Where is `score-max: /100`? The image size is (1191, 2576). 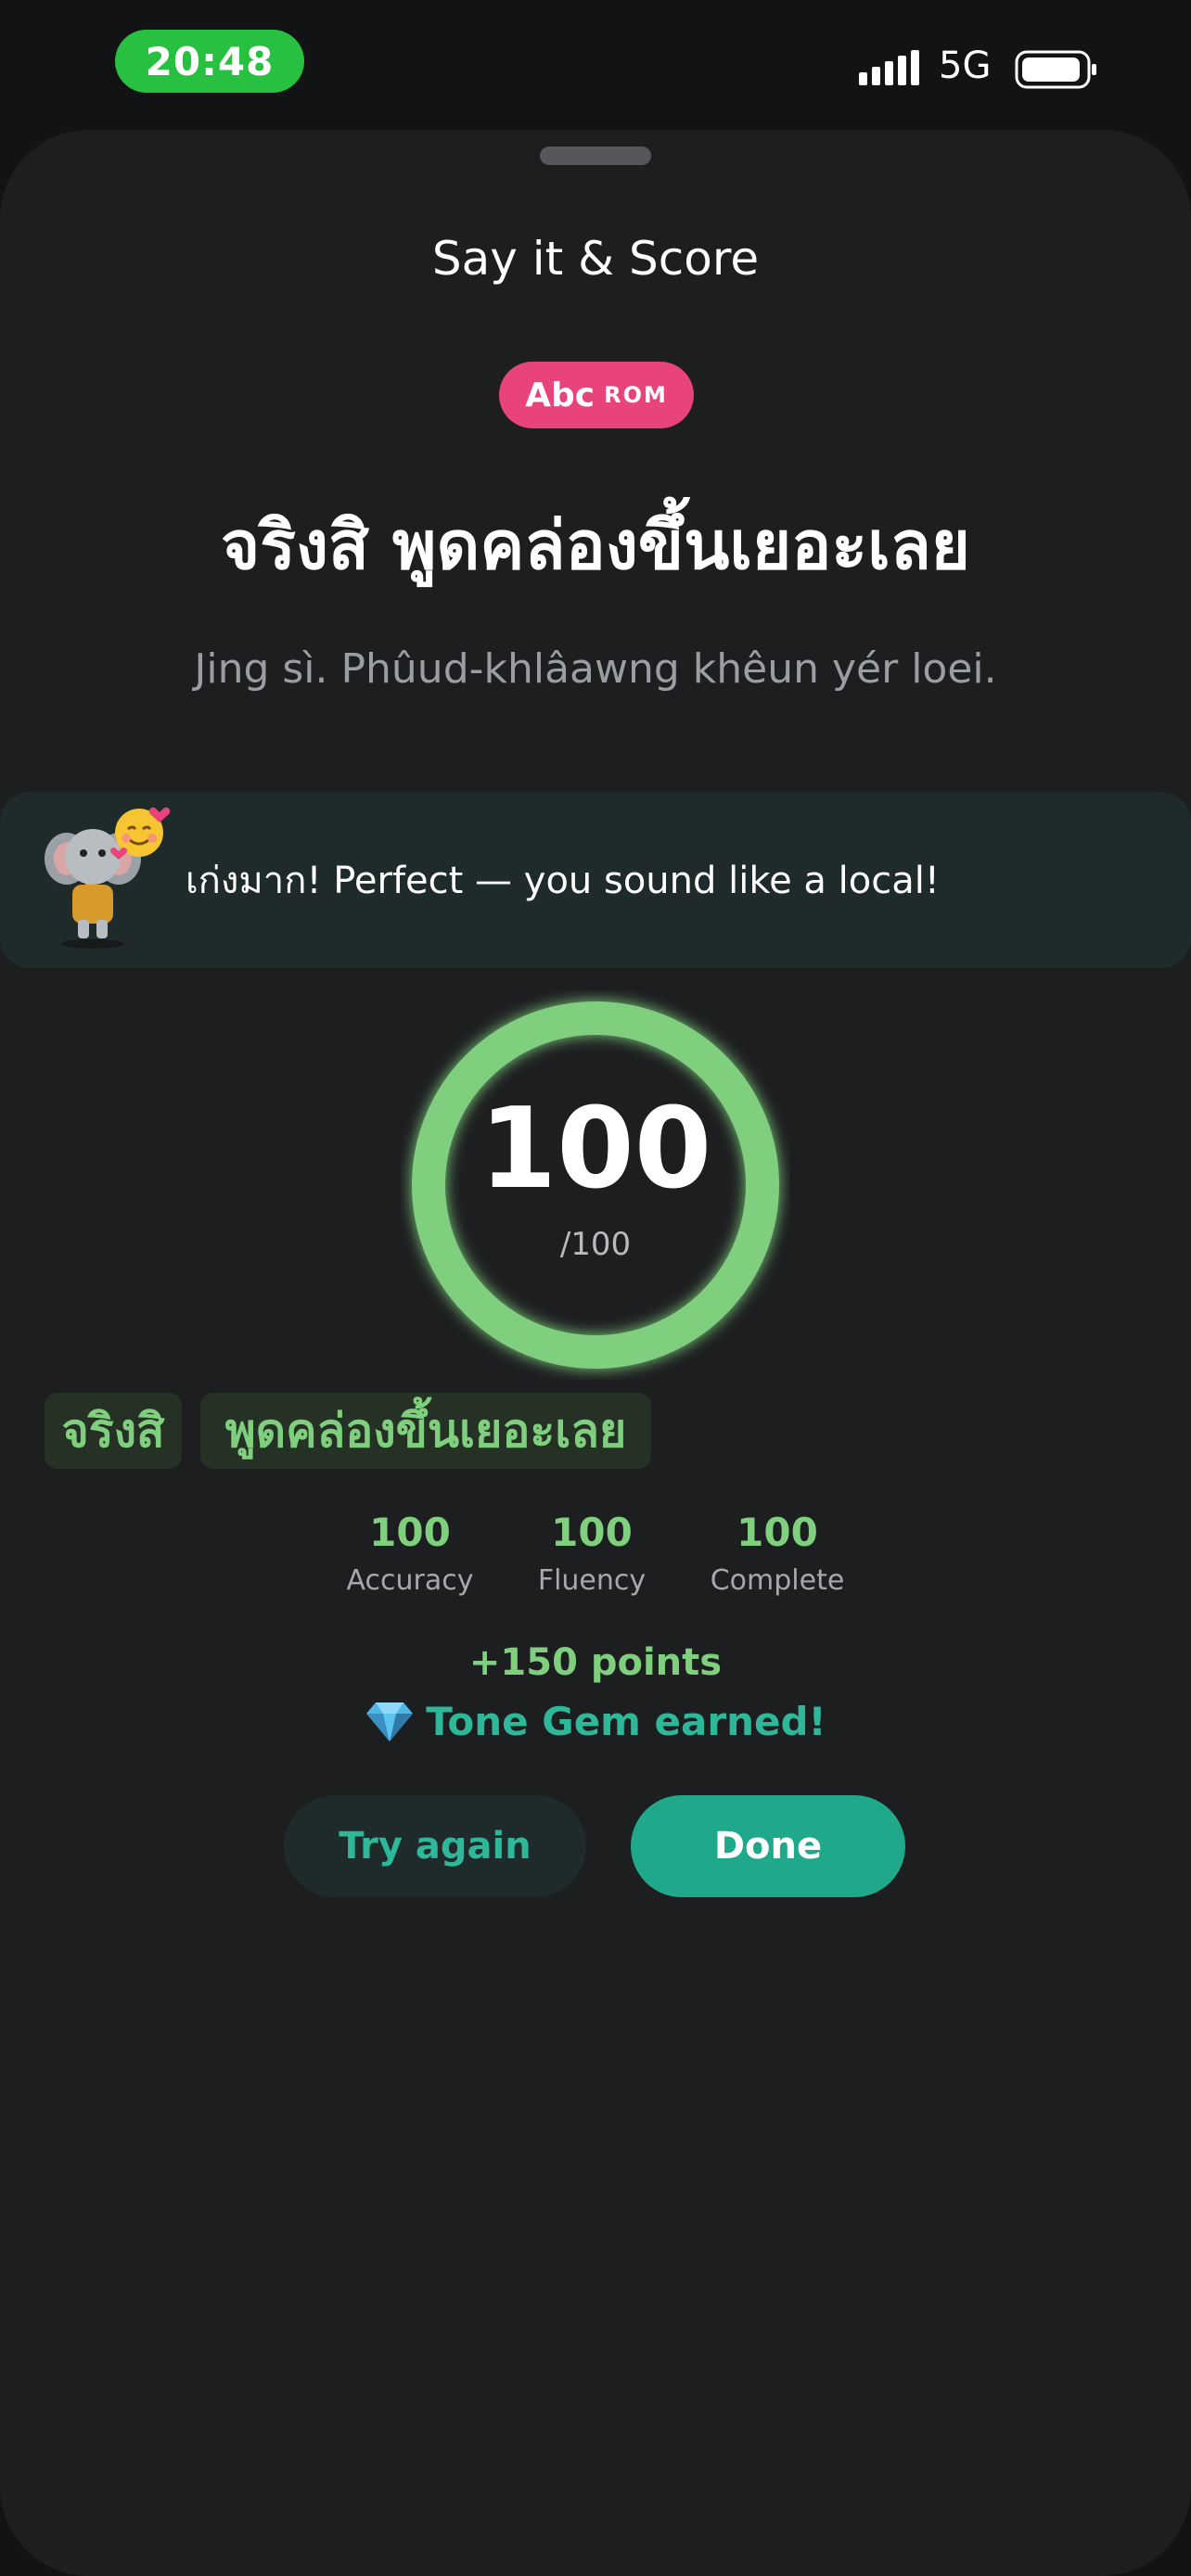 score-max: /100 is located at coordinates (595, 1244).